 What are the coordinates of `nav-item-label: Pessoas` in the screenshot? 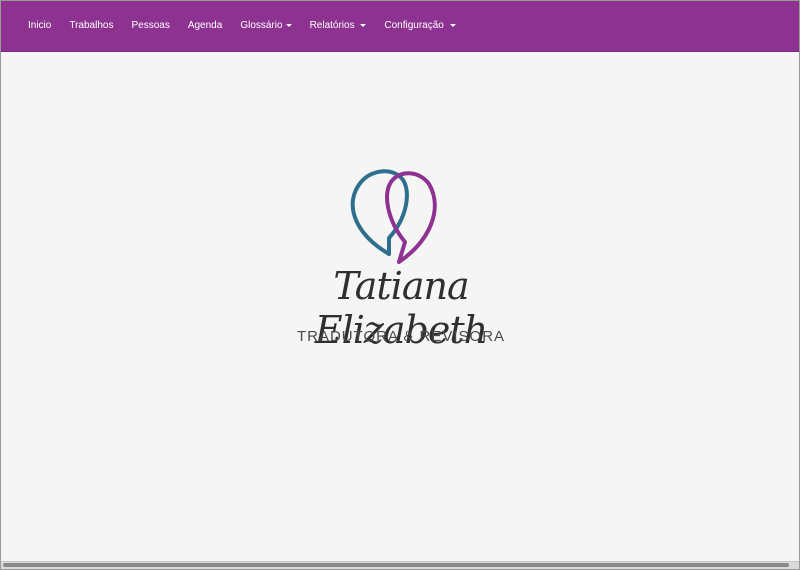 It's located at (150, 25).